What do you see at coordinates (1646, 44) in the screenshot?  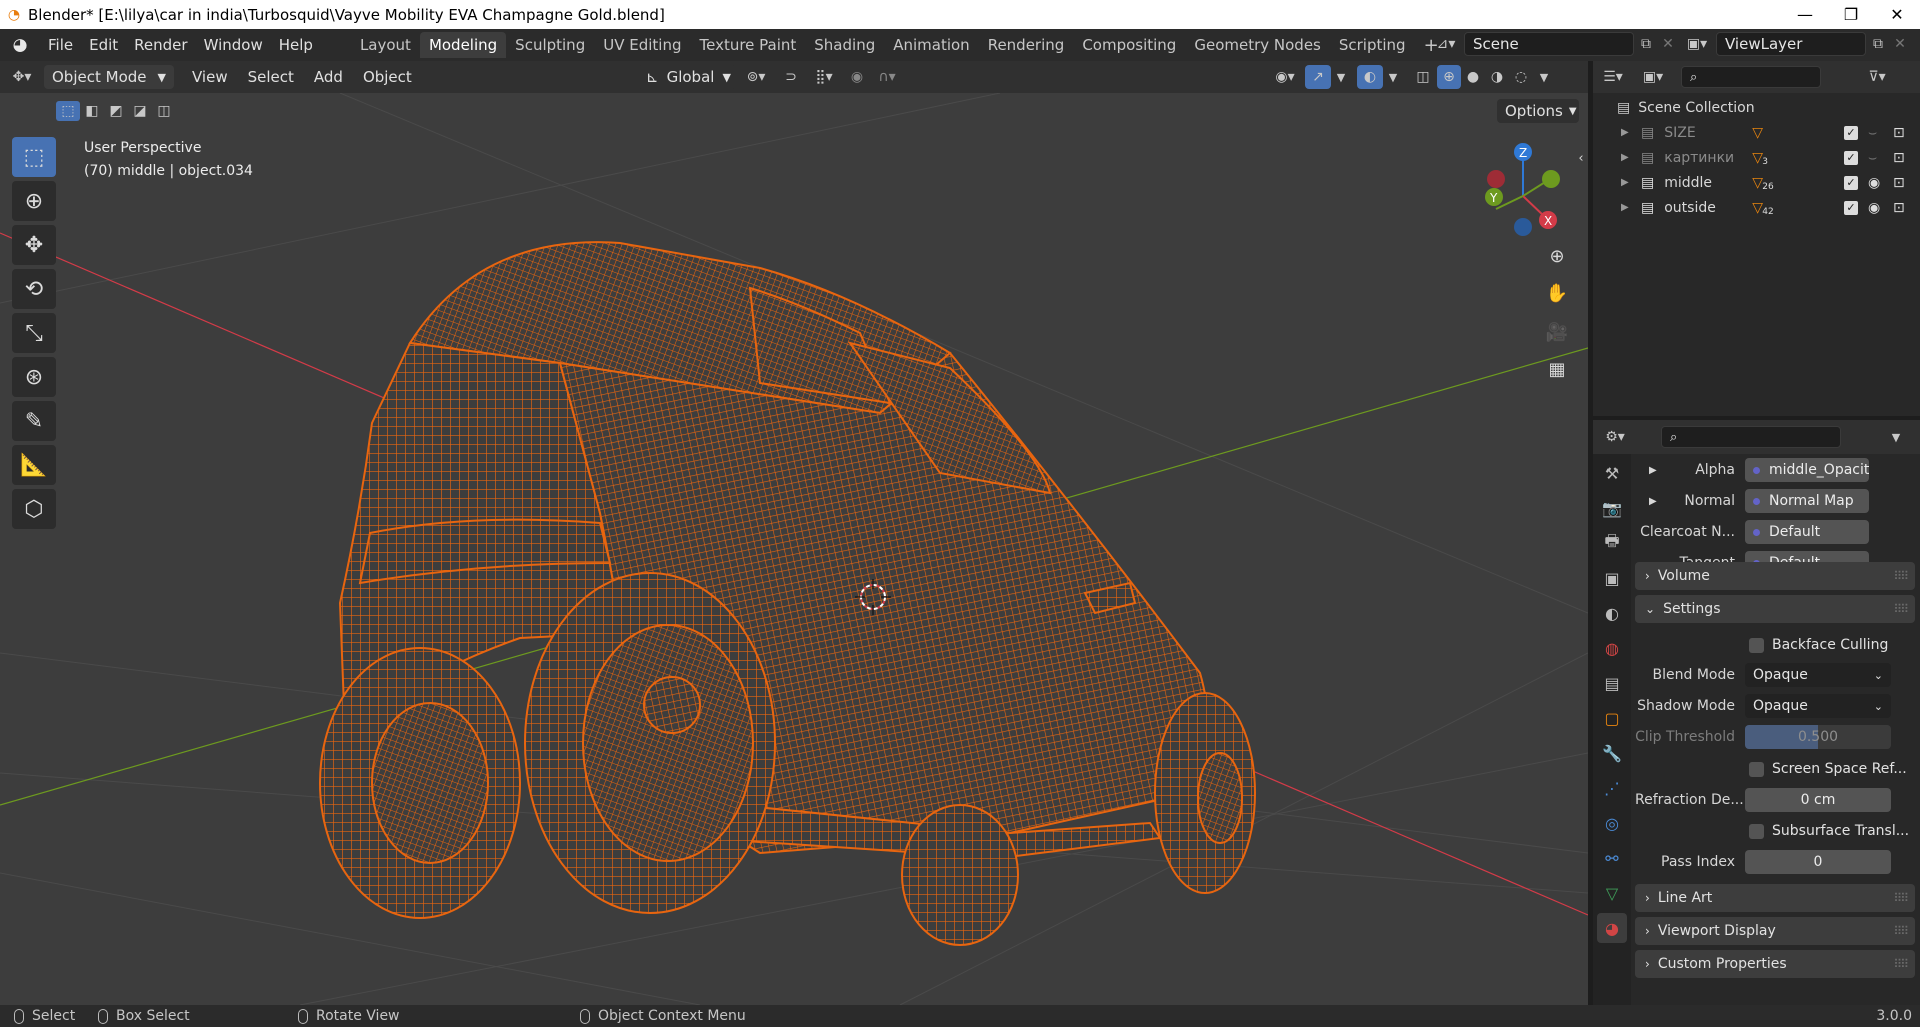 I see `copy-scene-icon: ⧉` at bounding box center [1646, 44].